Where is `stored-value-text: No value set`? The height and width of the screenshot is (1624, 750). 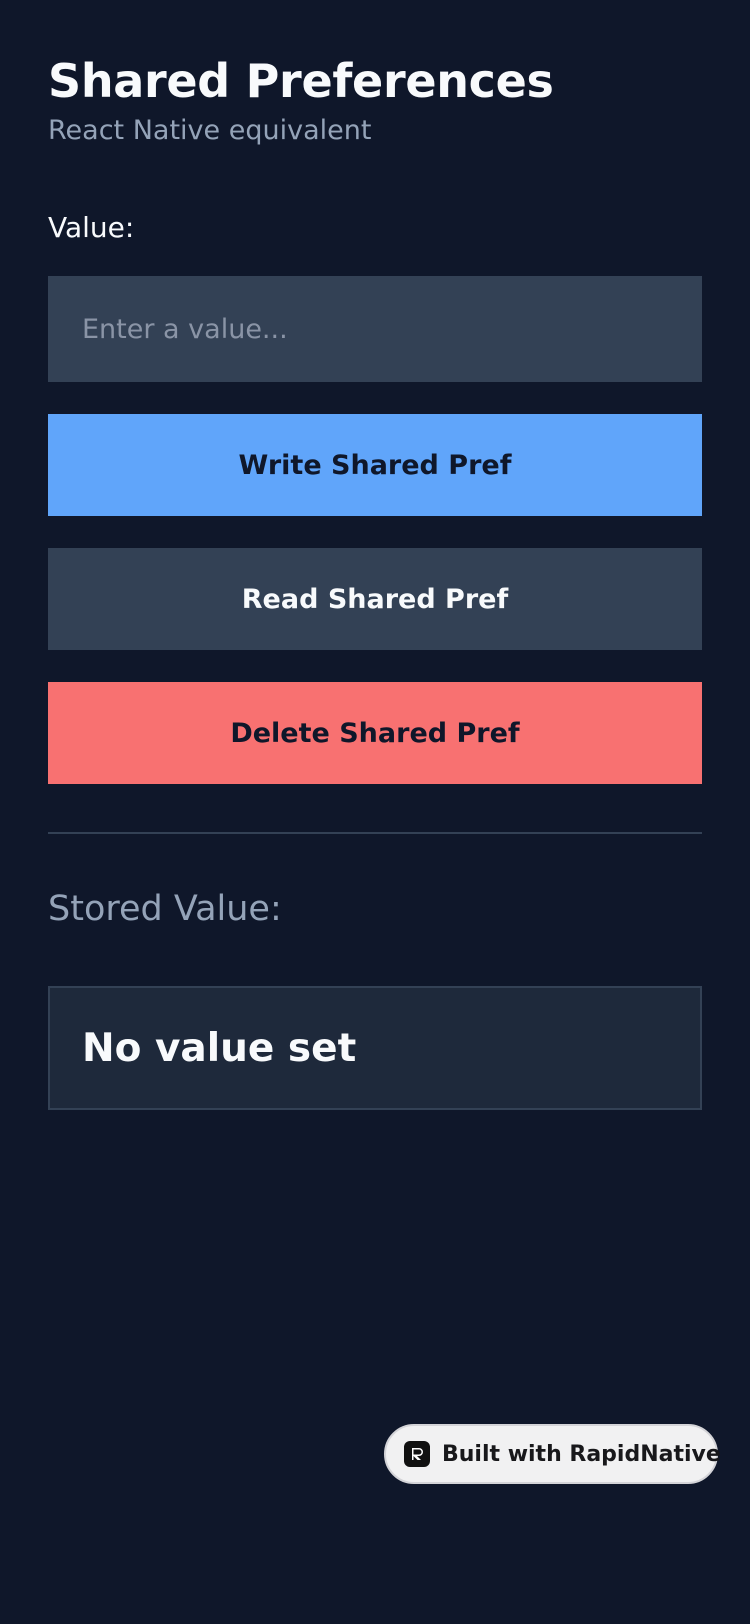 stored-value-text: No value set is located at coordinates (219, 1048).